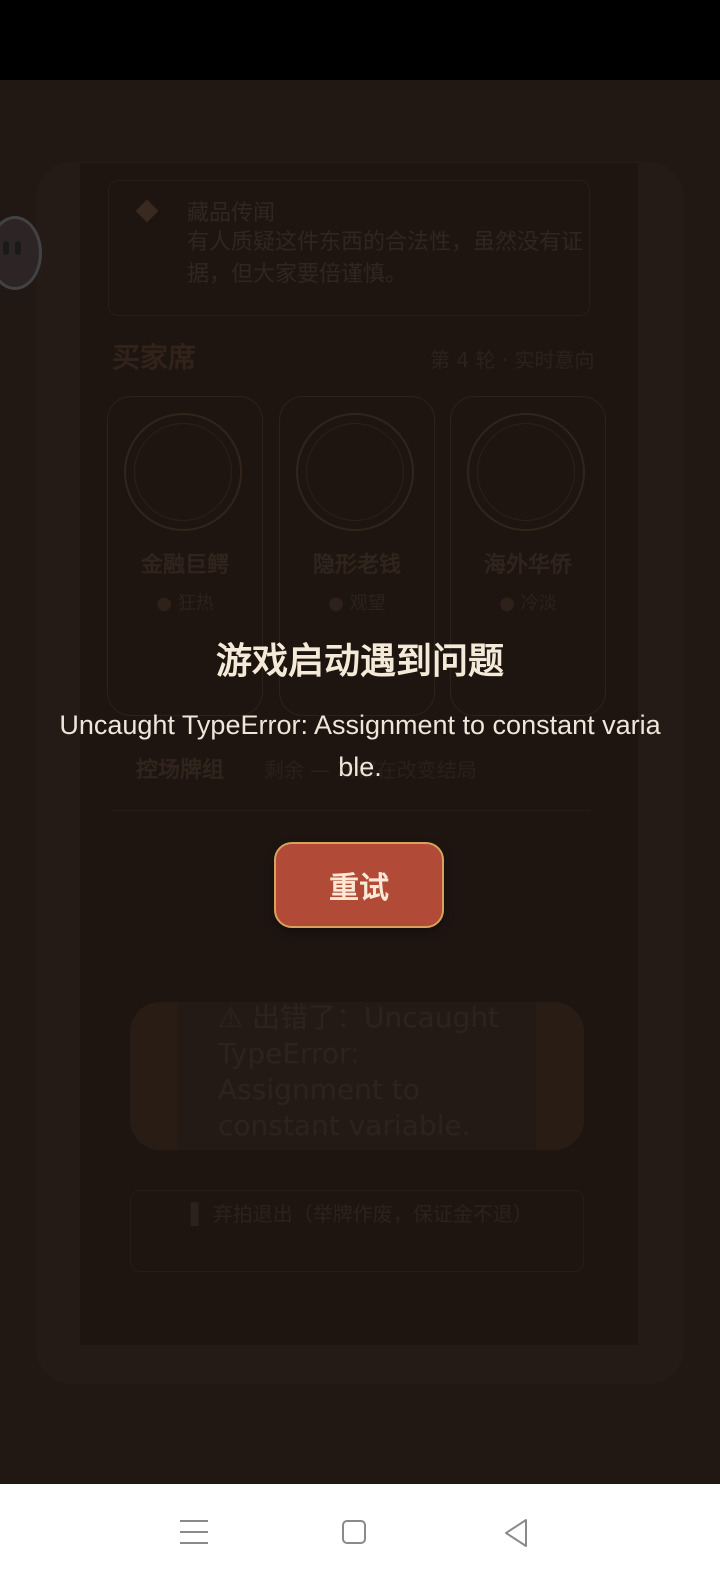 This screenshot has height=1584, width=720. I want to click on home-icon, so click(354, 1532).